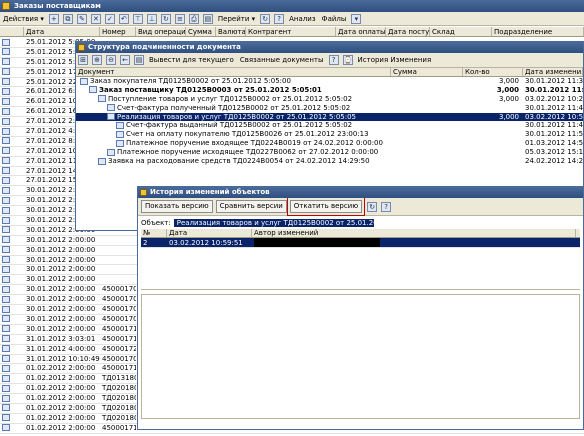 The height and width of the screenshot is (436, 584). I want to click on history-titlebar: История изменений объектов, so click(360, 192).